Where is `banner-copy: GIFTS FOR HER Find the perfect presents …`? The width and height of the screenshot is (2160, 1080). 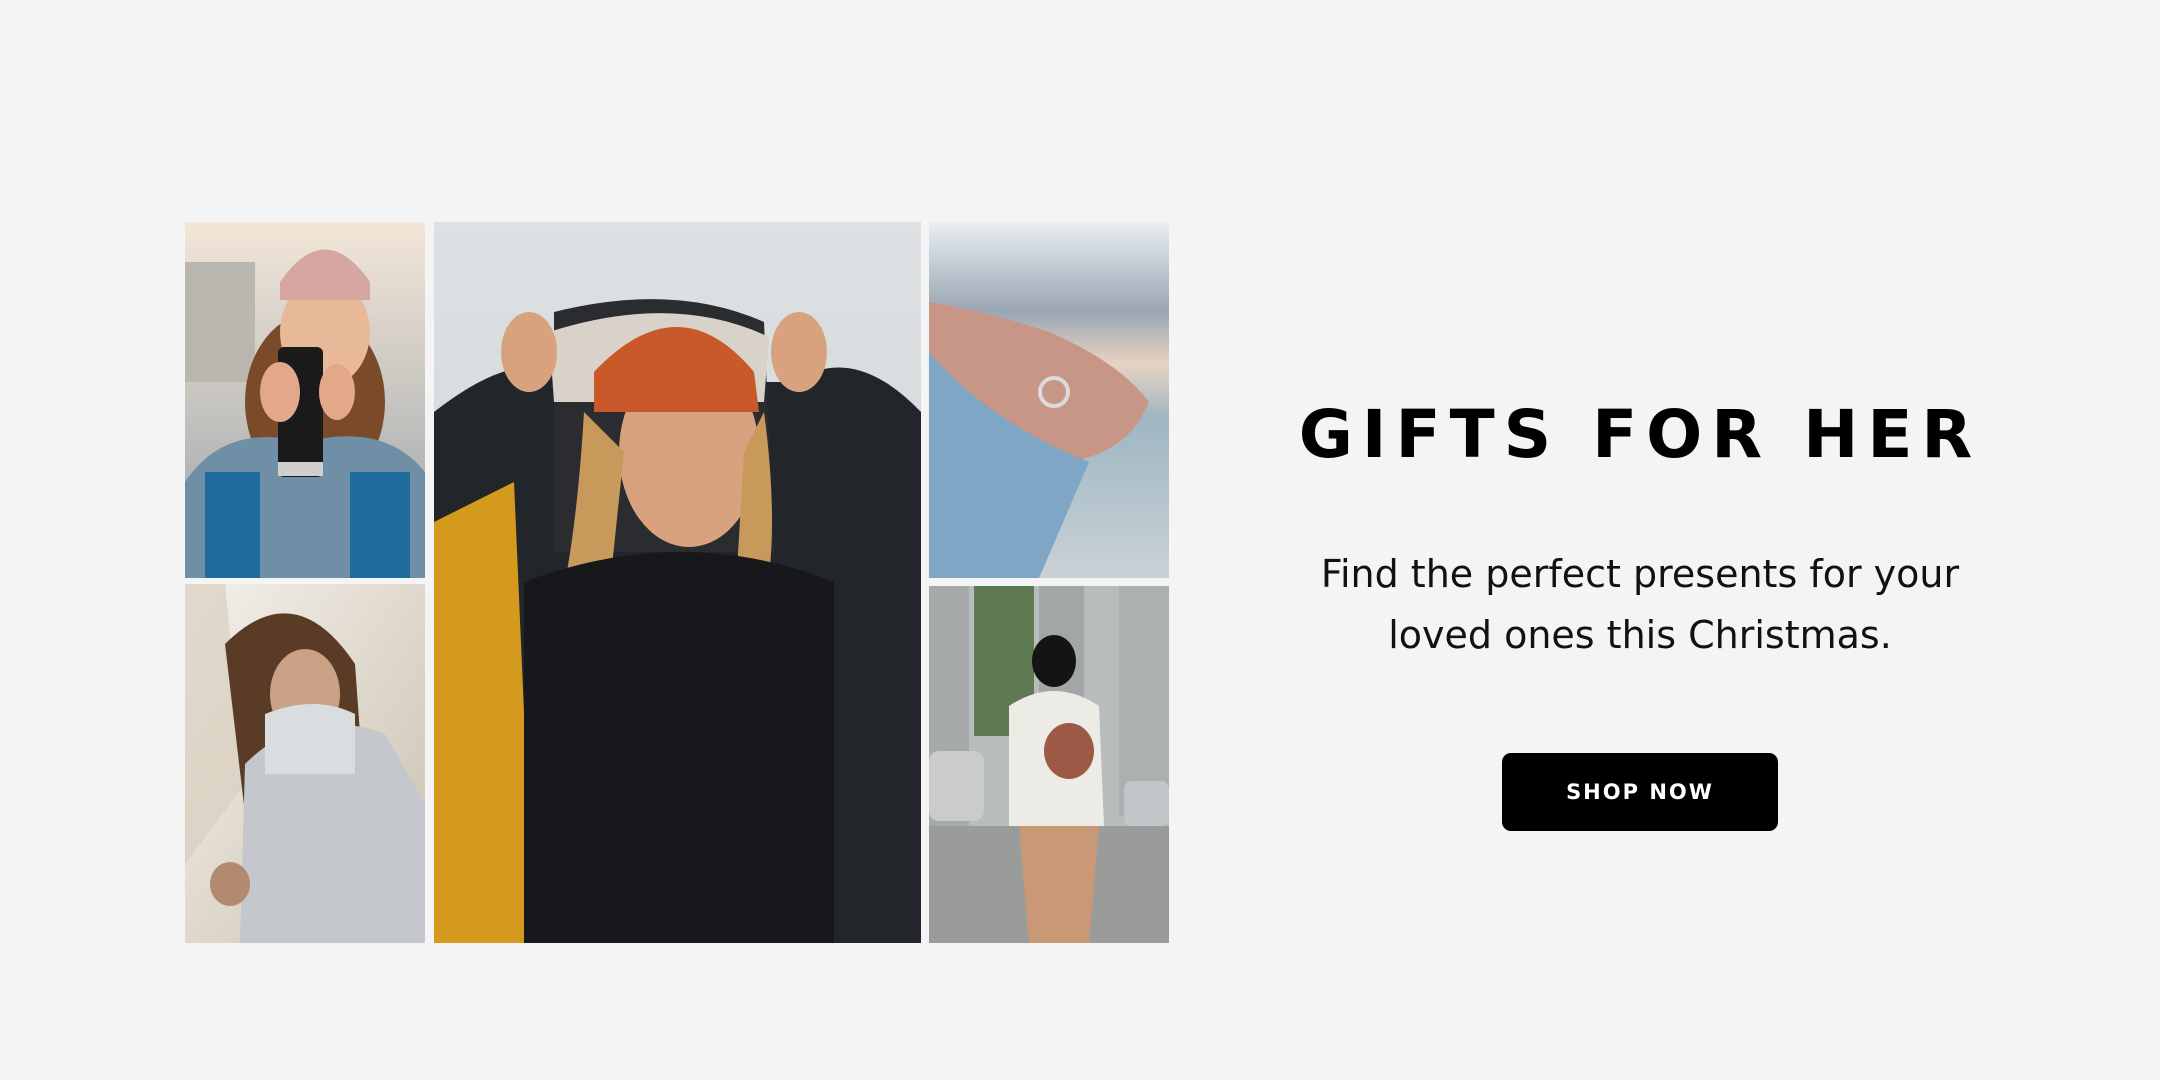
banner-copy: GIFTS FOR HER Find the perfect presents … is located at coordinates (1640, 613).